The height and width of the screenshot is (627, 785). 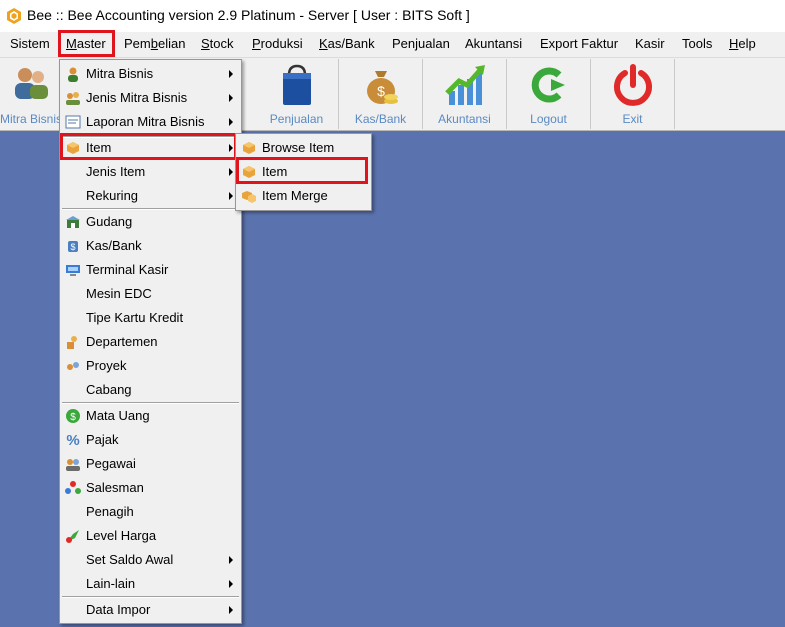 What do you see at coordinates (464, 119) in the screenshot?
I see `toolbar-akuntansi-label: Akuntansi` at bounding box center [464, 119].